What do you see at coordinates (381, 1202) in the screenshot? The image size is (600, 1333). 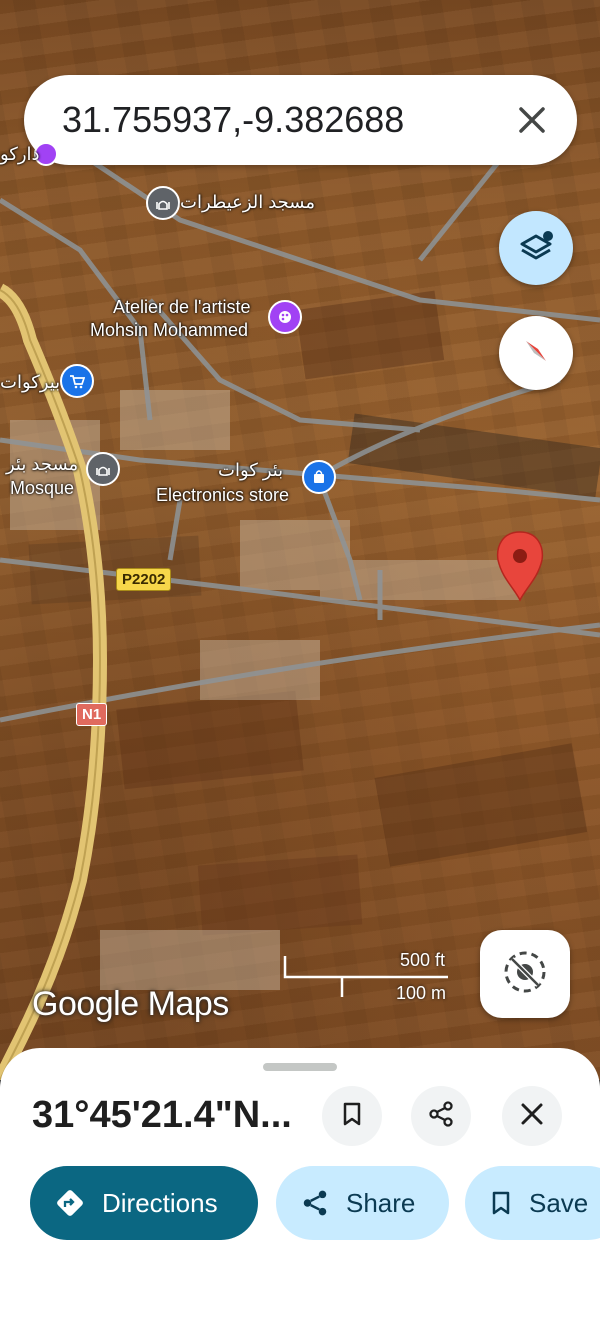 I see `share-label: Share` at bounding box center [381, 1202].